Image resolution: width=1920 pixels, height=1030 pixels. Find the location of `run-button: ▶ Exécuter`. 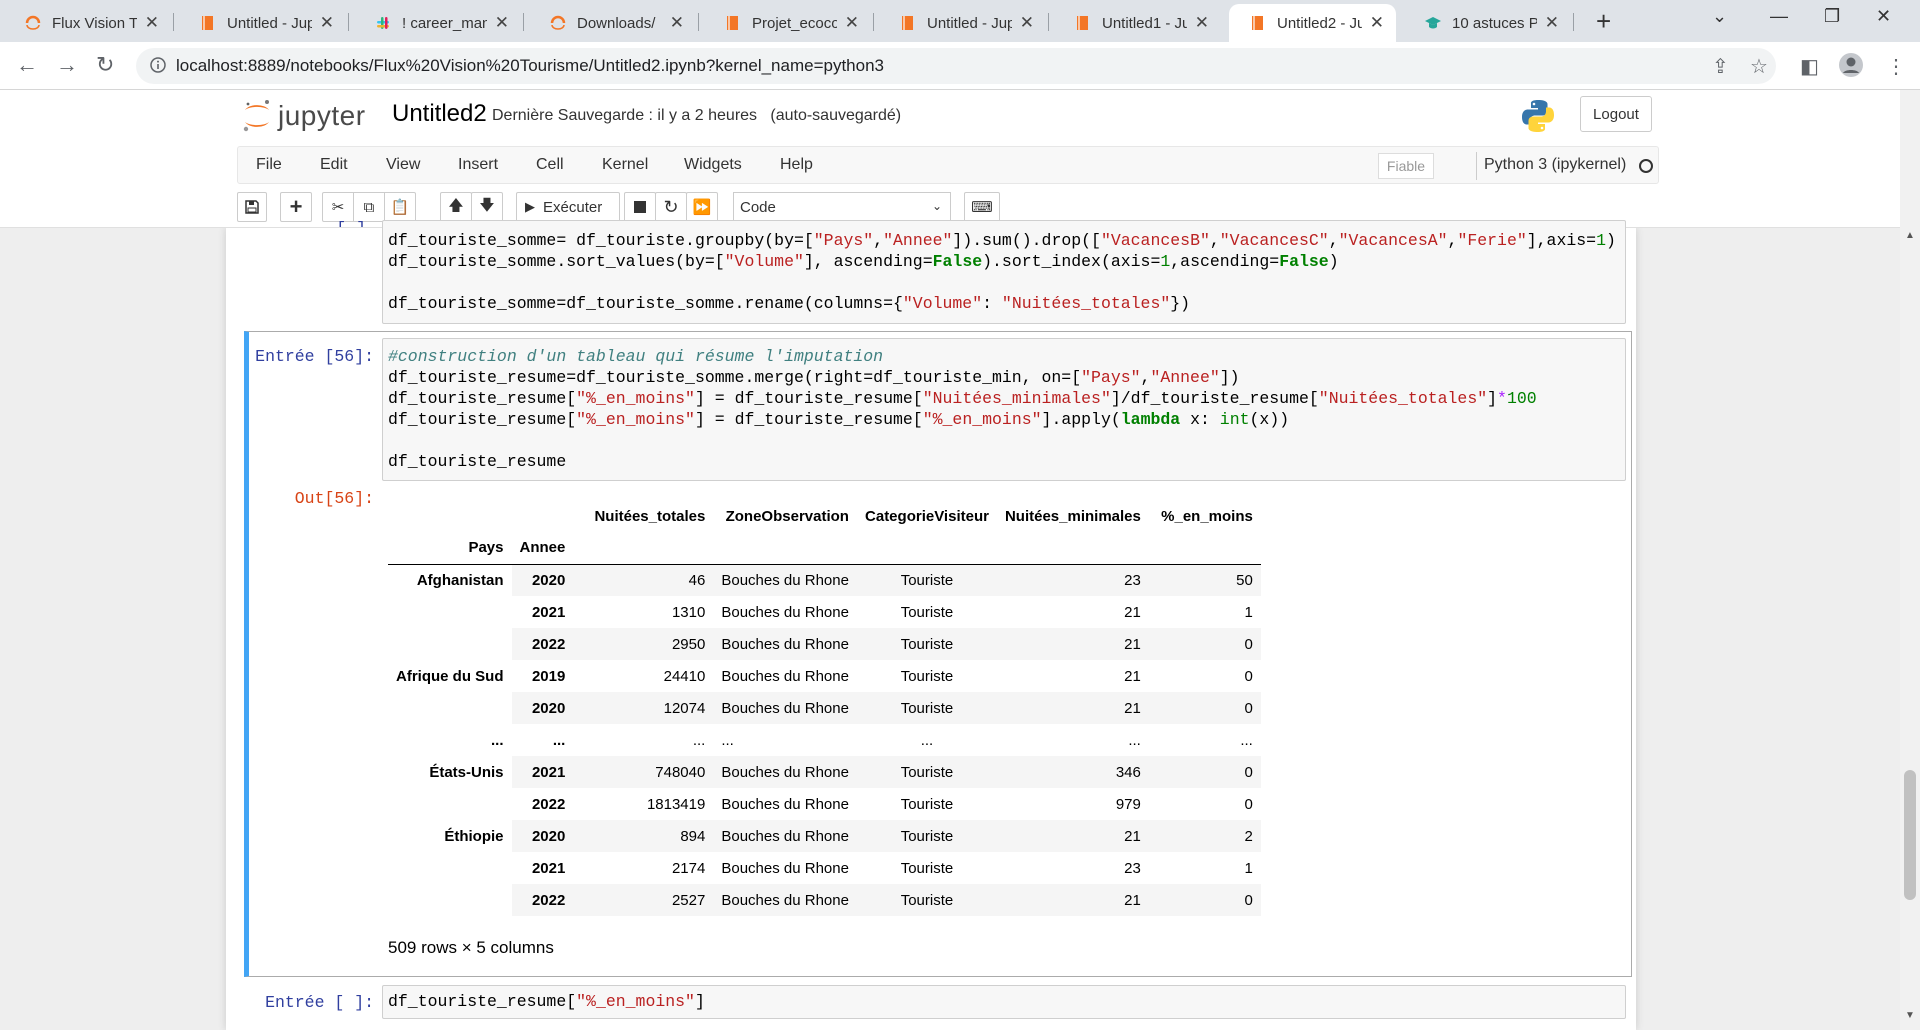

run-button: ▶ Exécuter is located at coordinates (568, 207).